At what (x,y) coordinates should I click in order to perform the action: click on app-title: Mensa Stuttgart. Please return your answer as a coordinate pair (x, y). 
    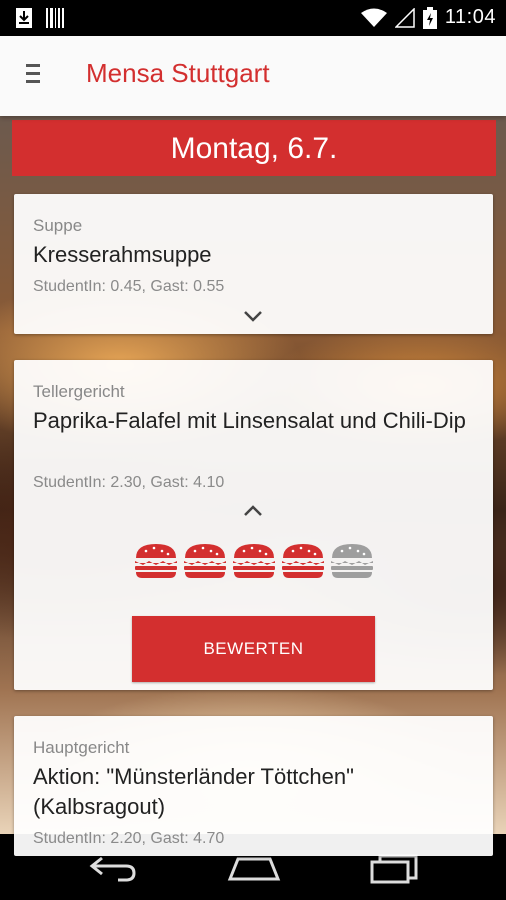
    Looking at the image, I should click on (178, 73).